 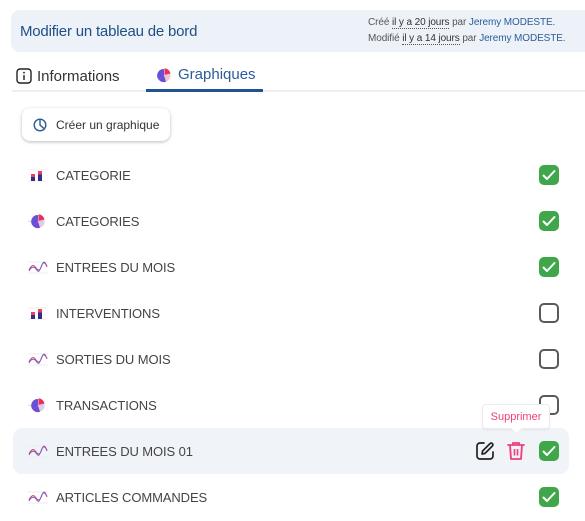 I want to click on chart-list-item: ARTICLES COMMANDES, so click(x=291, y=497).